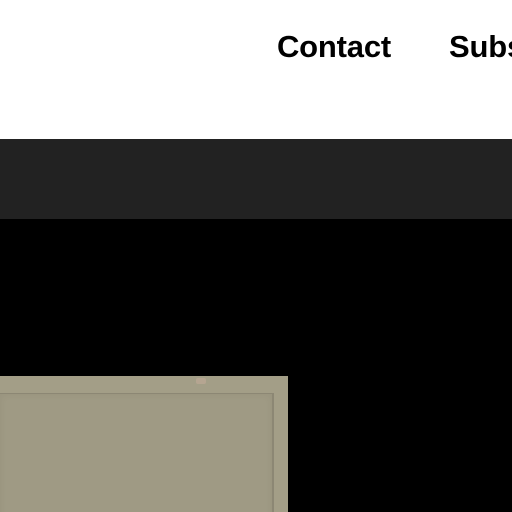  I want to click on vintage-photo-image, so click(144, 444).